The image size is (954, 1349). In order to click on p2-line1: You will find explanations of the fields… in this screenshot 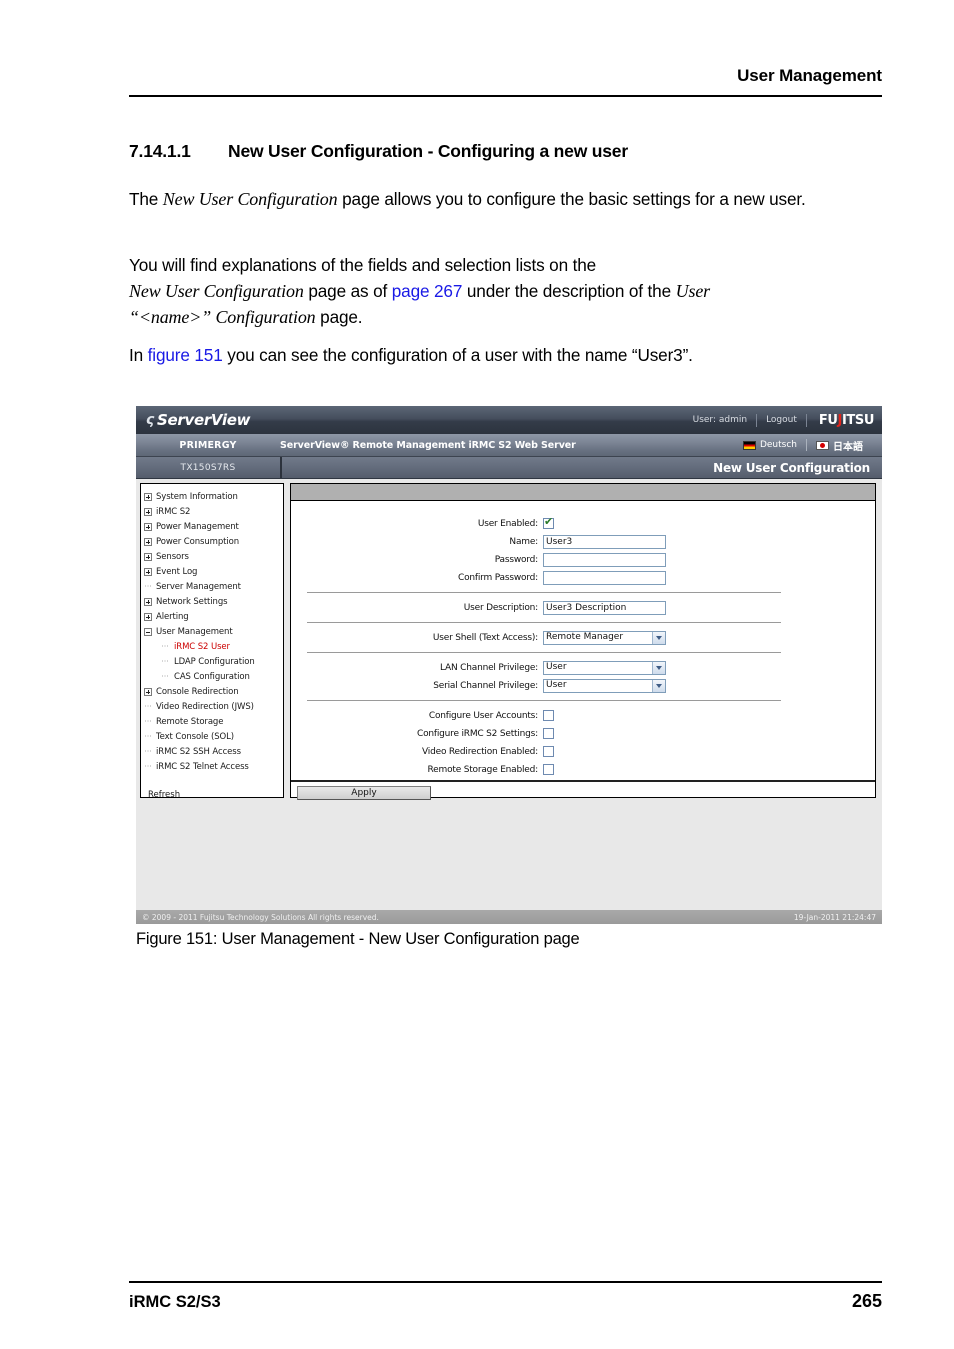, I will do `click(363, 265)`.